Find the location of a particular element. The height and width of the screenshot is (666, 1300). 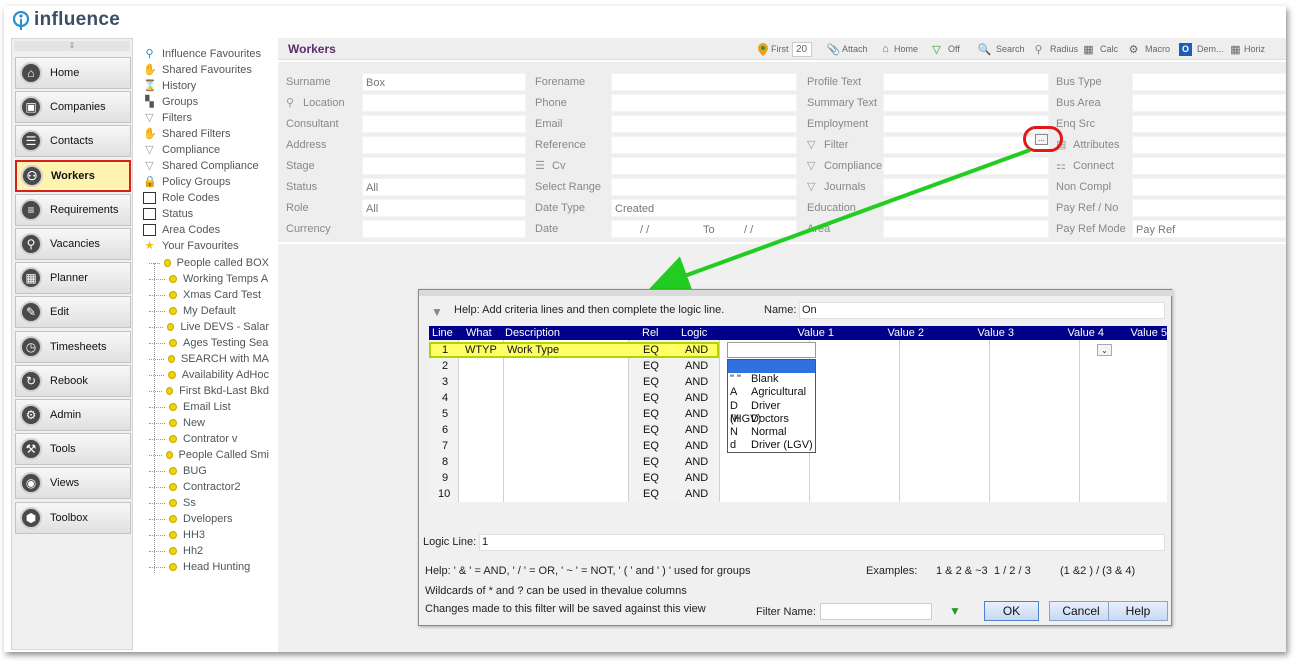

favourite-item: Dvelopers is located at coordinates (209, 519).